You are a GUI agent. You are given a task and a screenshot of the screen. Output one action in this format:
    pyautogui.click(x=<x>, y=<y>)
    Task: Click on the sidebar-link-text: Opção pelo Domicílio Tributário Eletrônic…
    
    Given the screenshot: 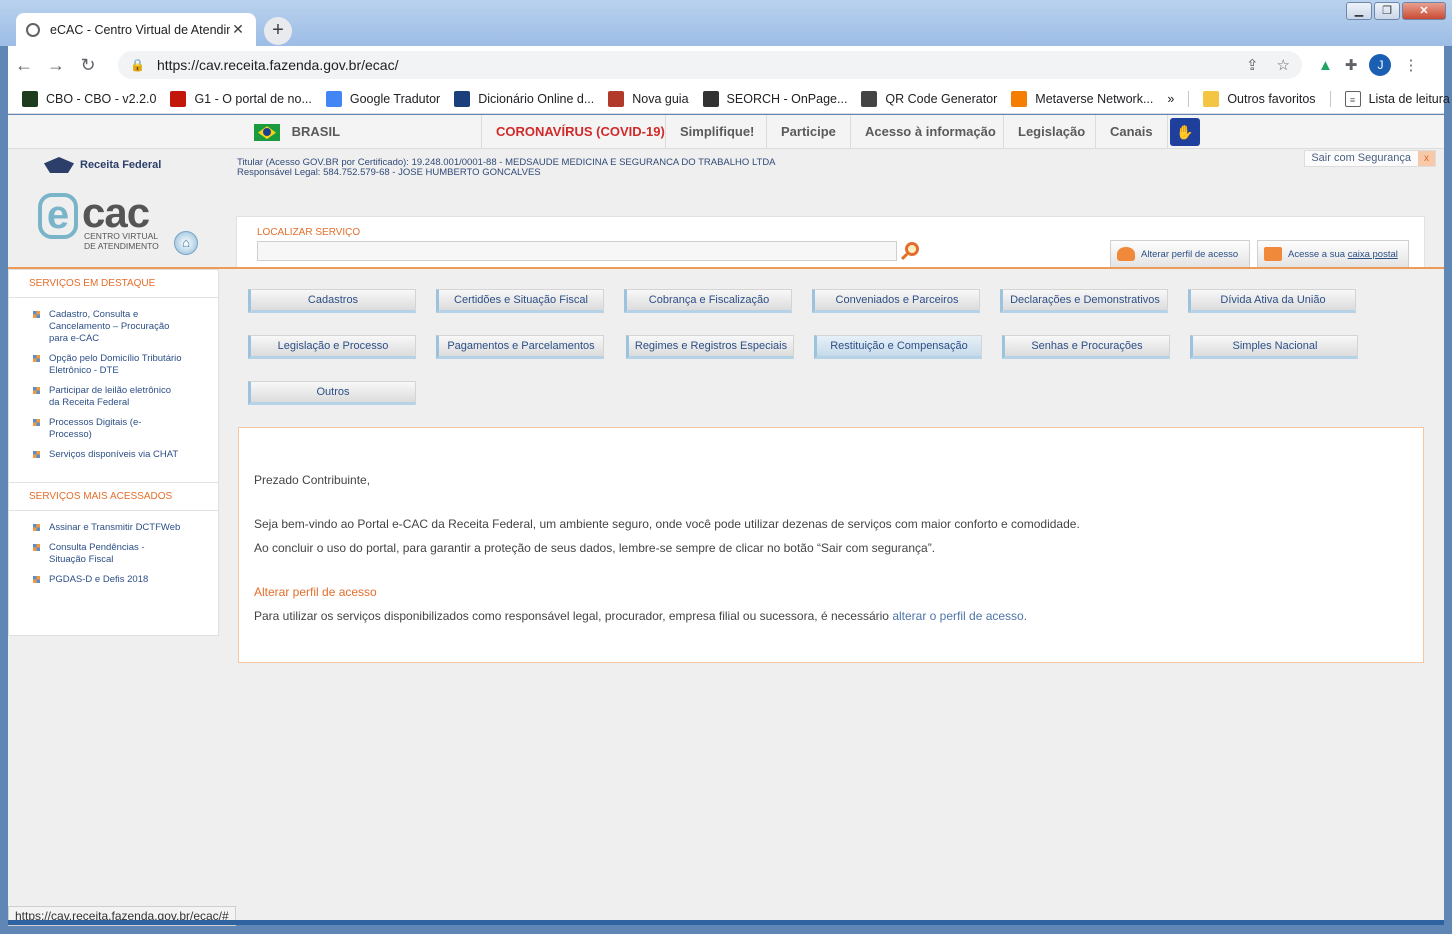 What is the action you would take?
    pyautogui.click(x=115, y=365)
    